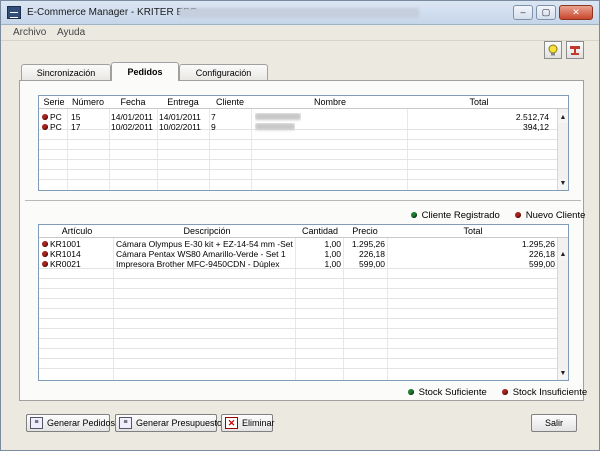  I want to click on minimize-button: –, so click(523, 12).